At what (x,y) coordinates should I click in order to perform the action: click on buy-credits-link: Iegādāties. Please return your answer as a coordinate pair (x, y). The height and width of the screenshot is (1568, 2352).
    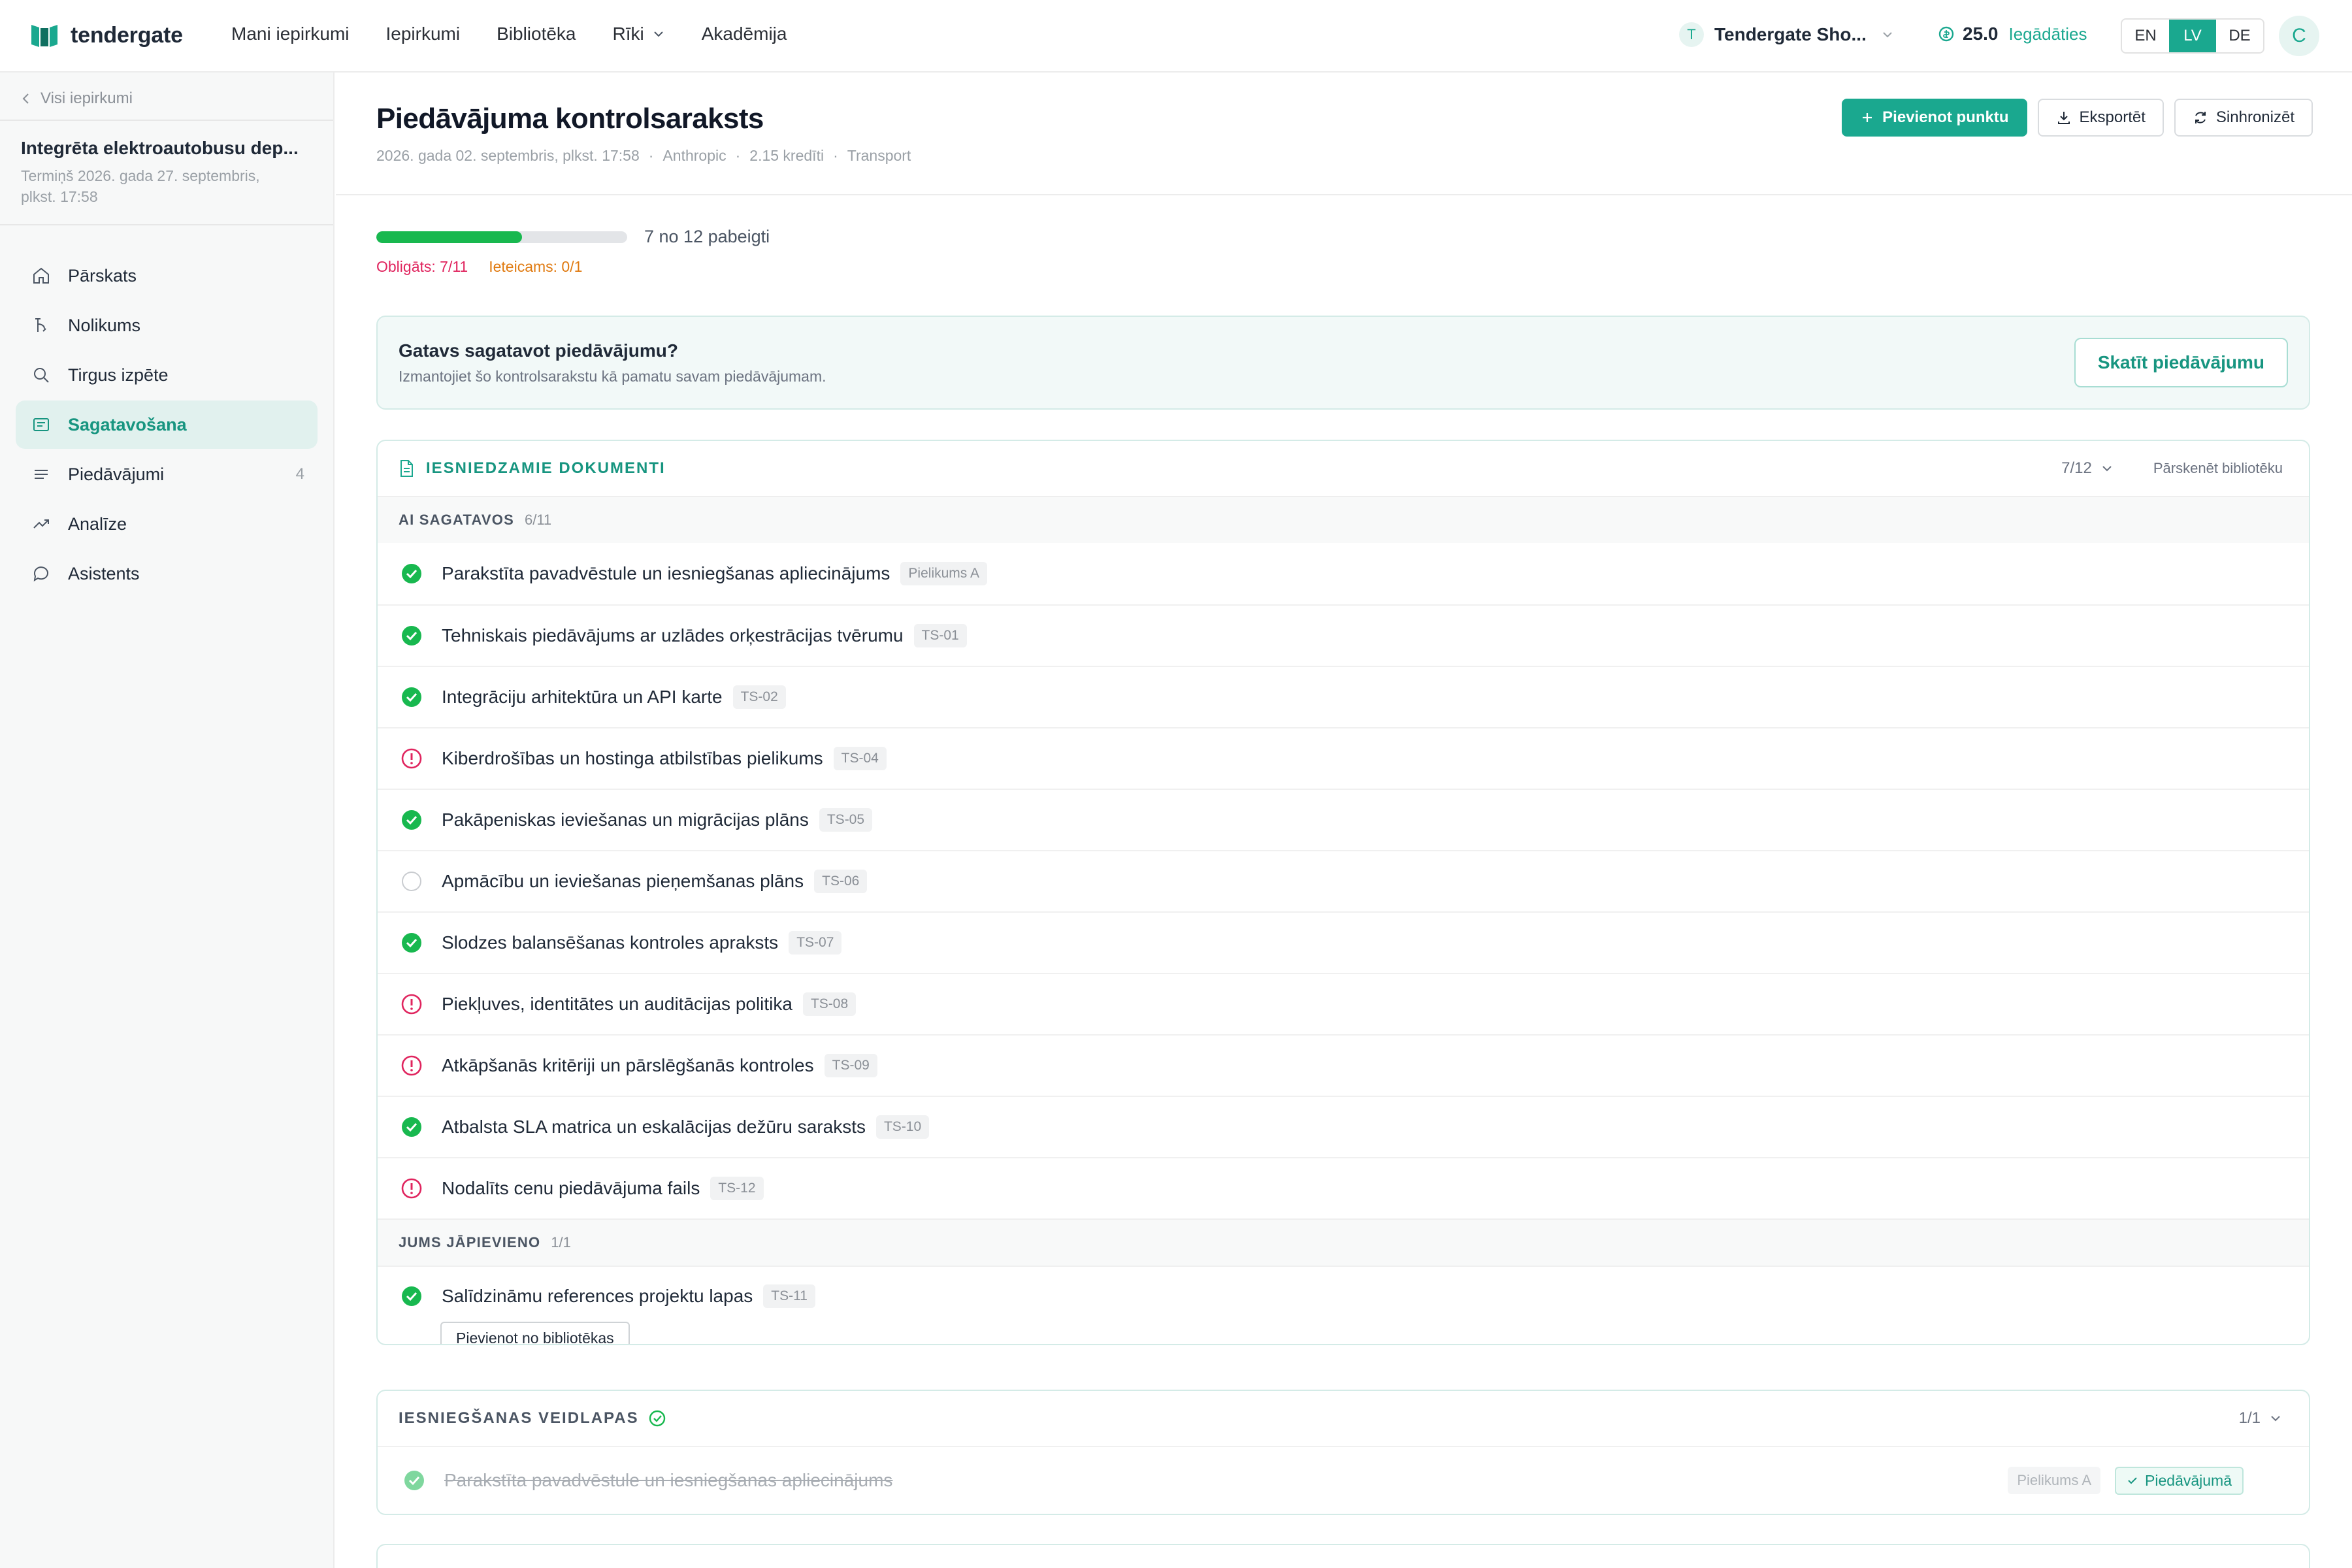
    Looking at the image, I should click on (2048, 34).